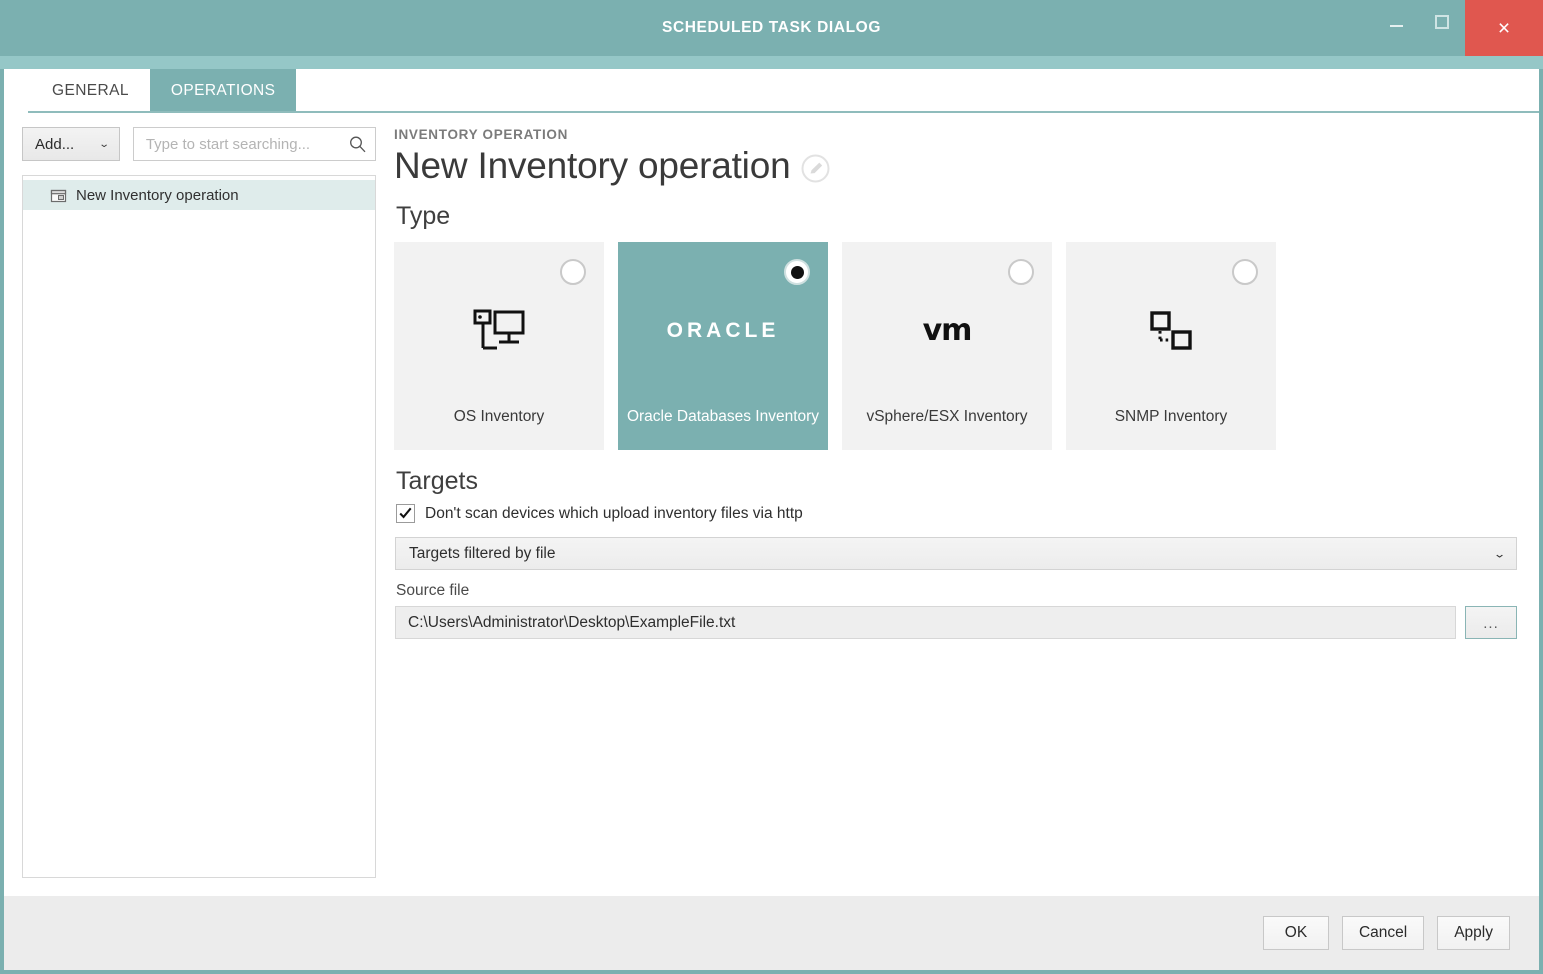 This screenshot has height=974, width=1543. What do you see at coordinates (955, 165) in the screenshot?
I see `page-title-row: New Inventory operation` at bounding box center [955, 165].